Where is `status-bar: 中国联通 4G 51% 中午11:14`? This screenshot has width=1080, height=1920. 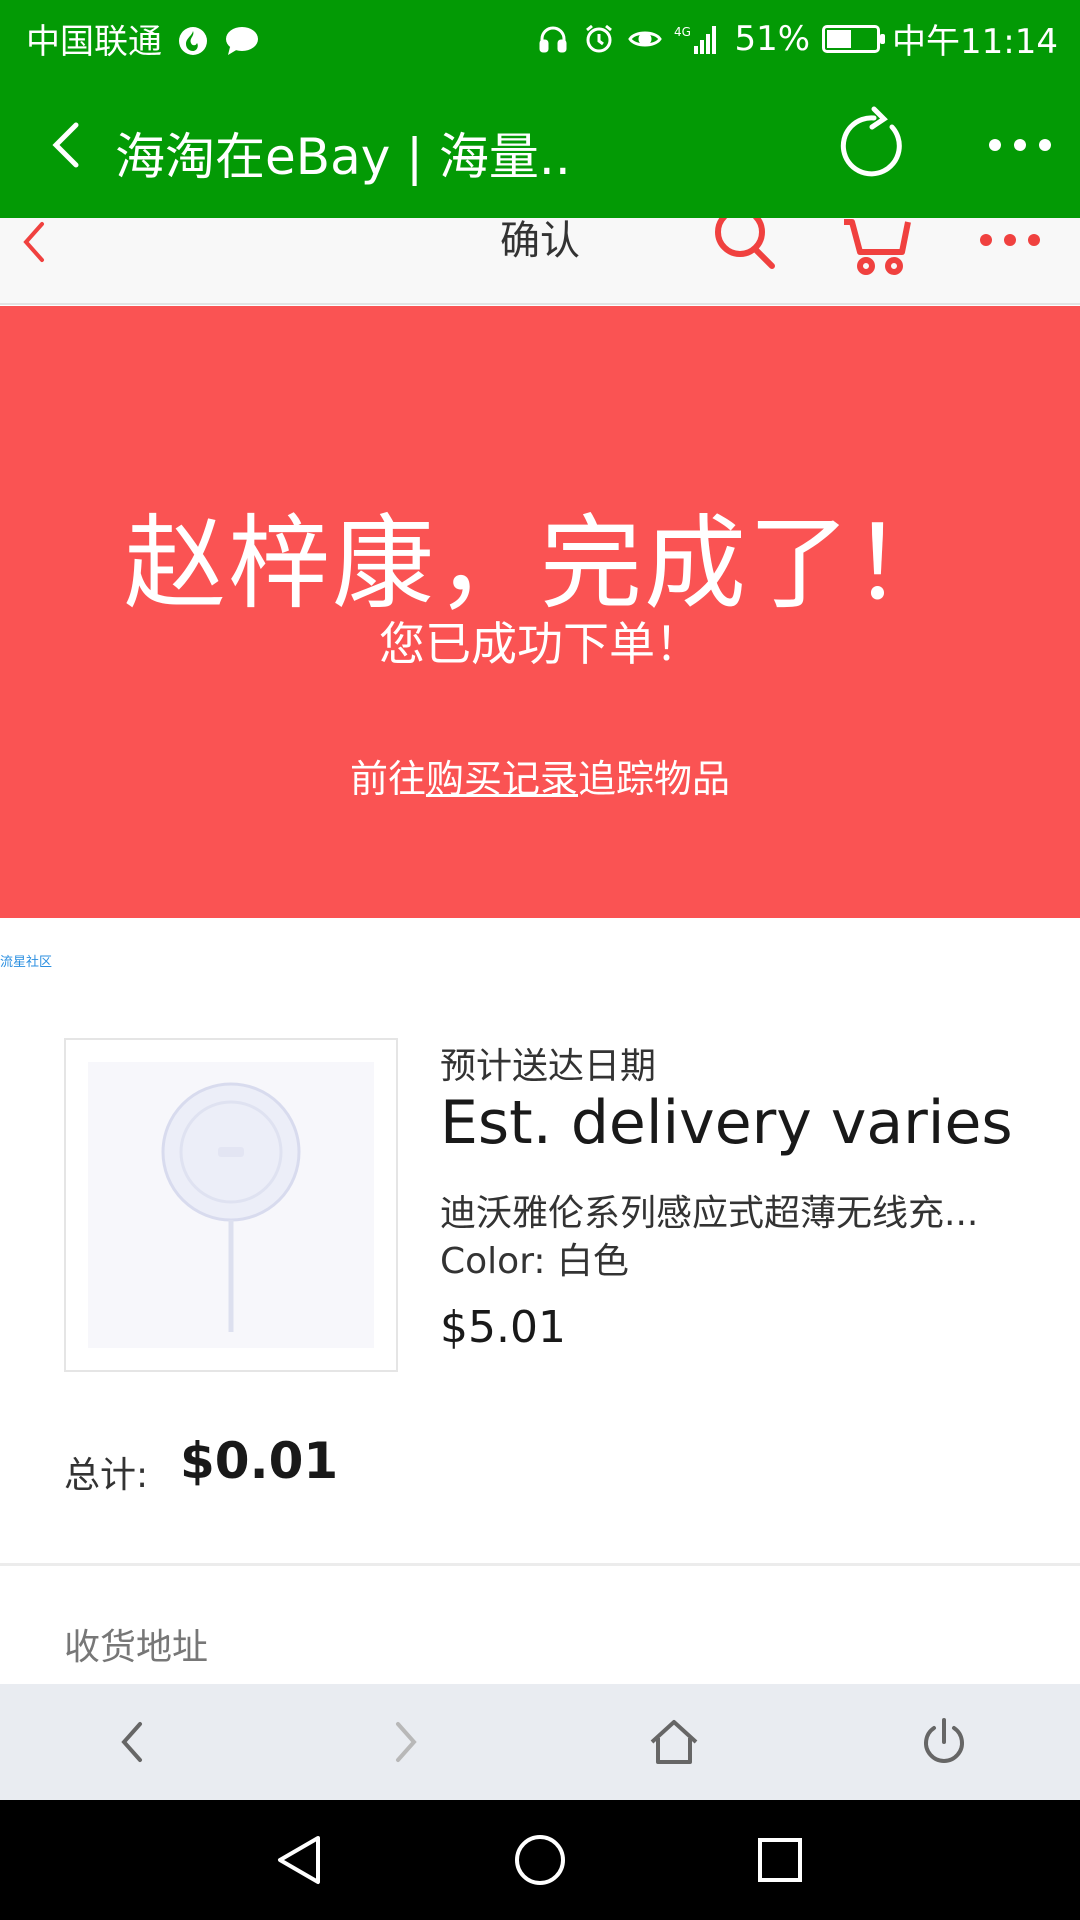 status-bar: 中国联通 4G 51% 中午11:14 is located at coordinates (540, 37).